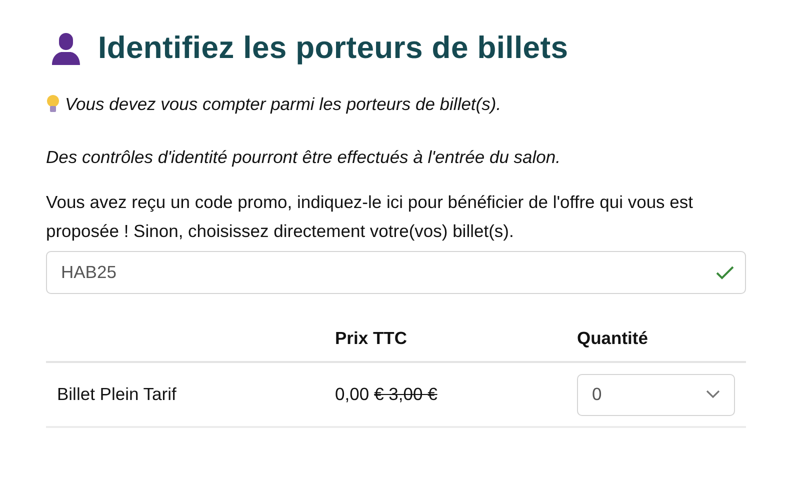 Image resolution: width=811 pixels, height=498 pixels. I want to click on person-icon, so click(66, 48).